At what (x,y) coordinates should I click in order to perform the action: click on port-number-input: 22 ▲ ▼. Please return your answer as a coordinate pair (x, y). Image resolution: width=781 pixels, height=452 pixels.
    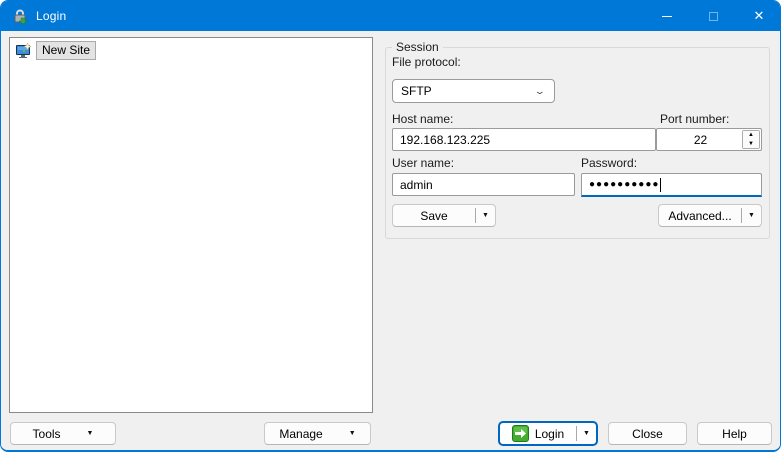
    Looking at the image, I should click on (709, 139).